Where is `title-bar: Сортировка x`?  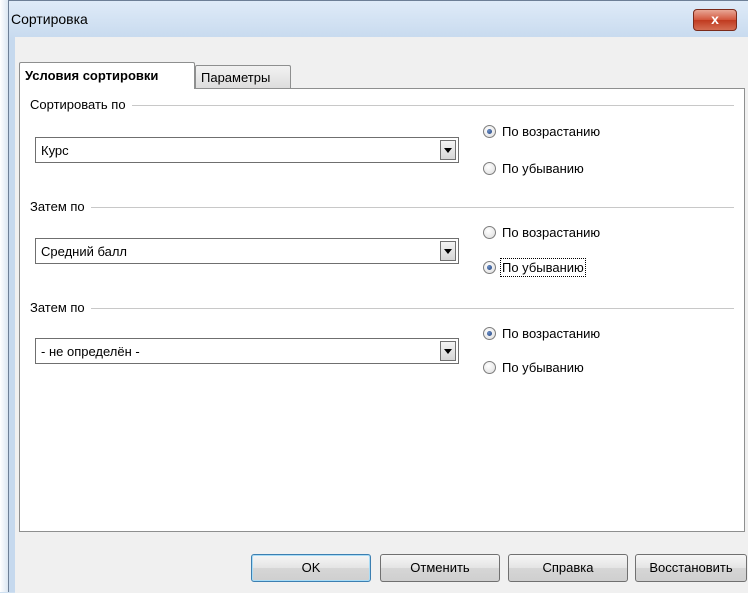
title-bar: Сортировка x is located at coordinates (378, 19).